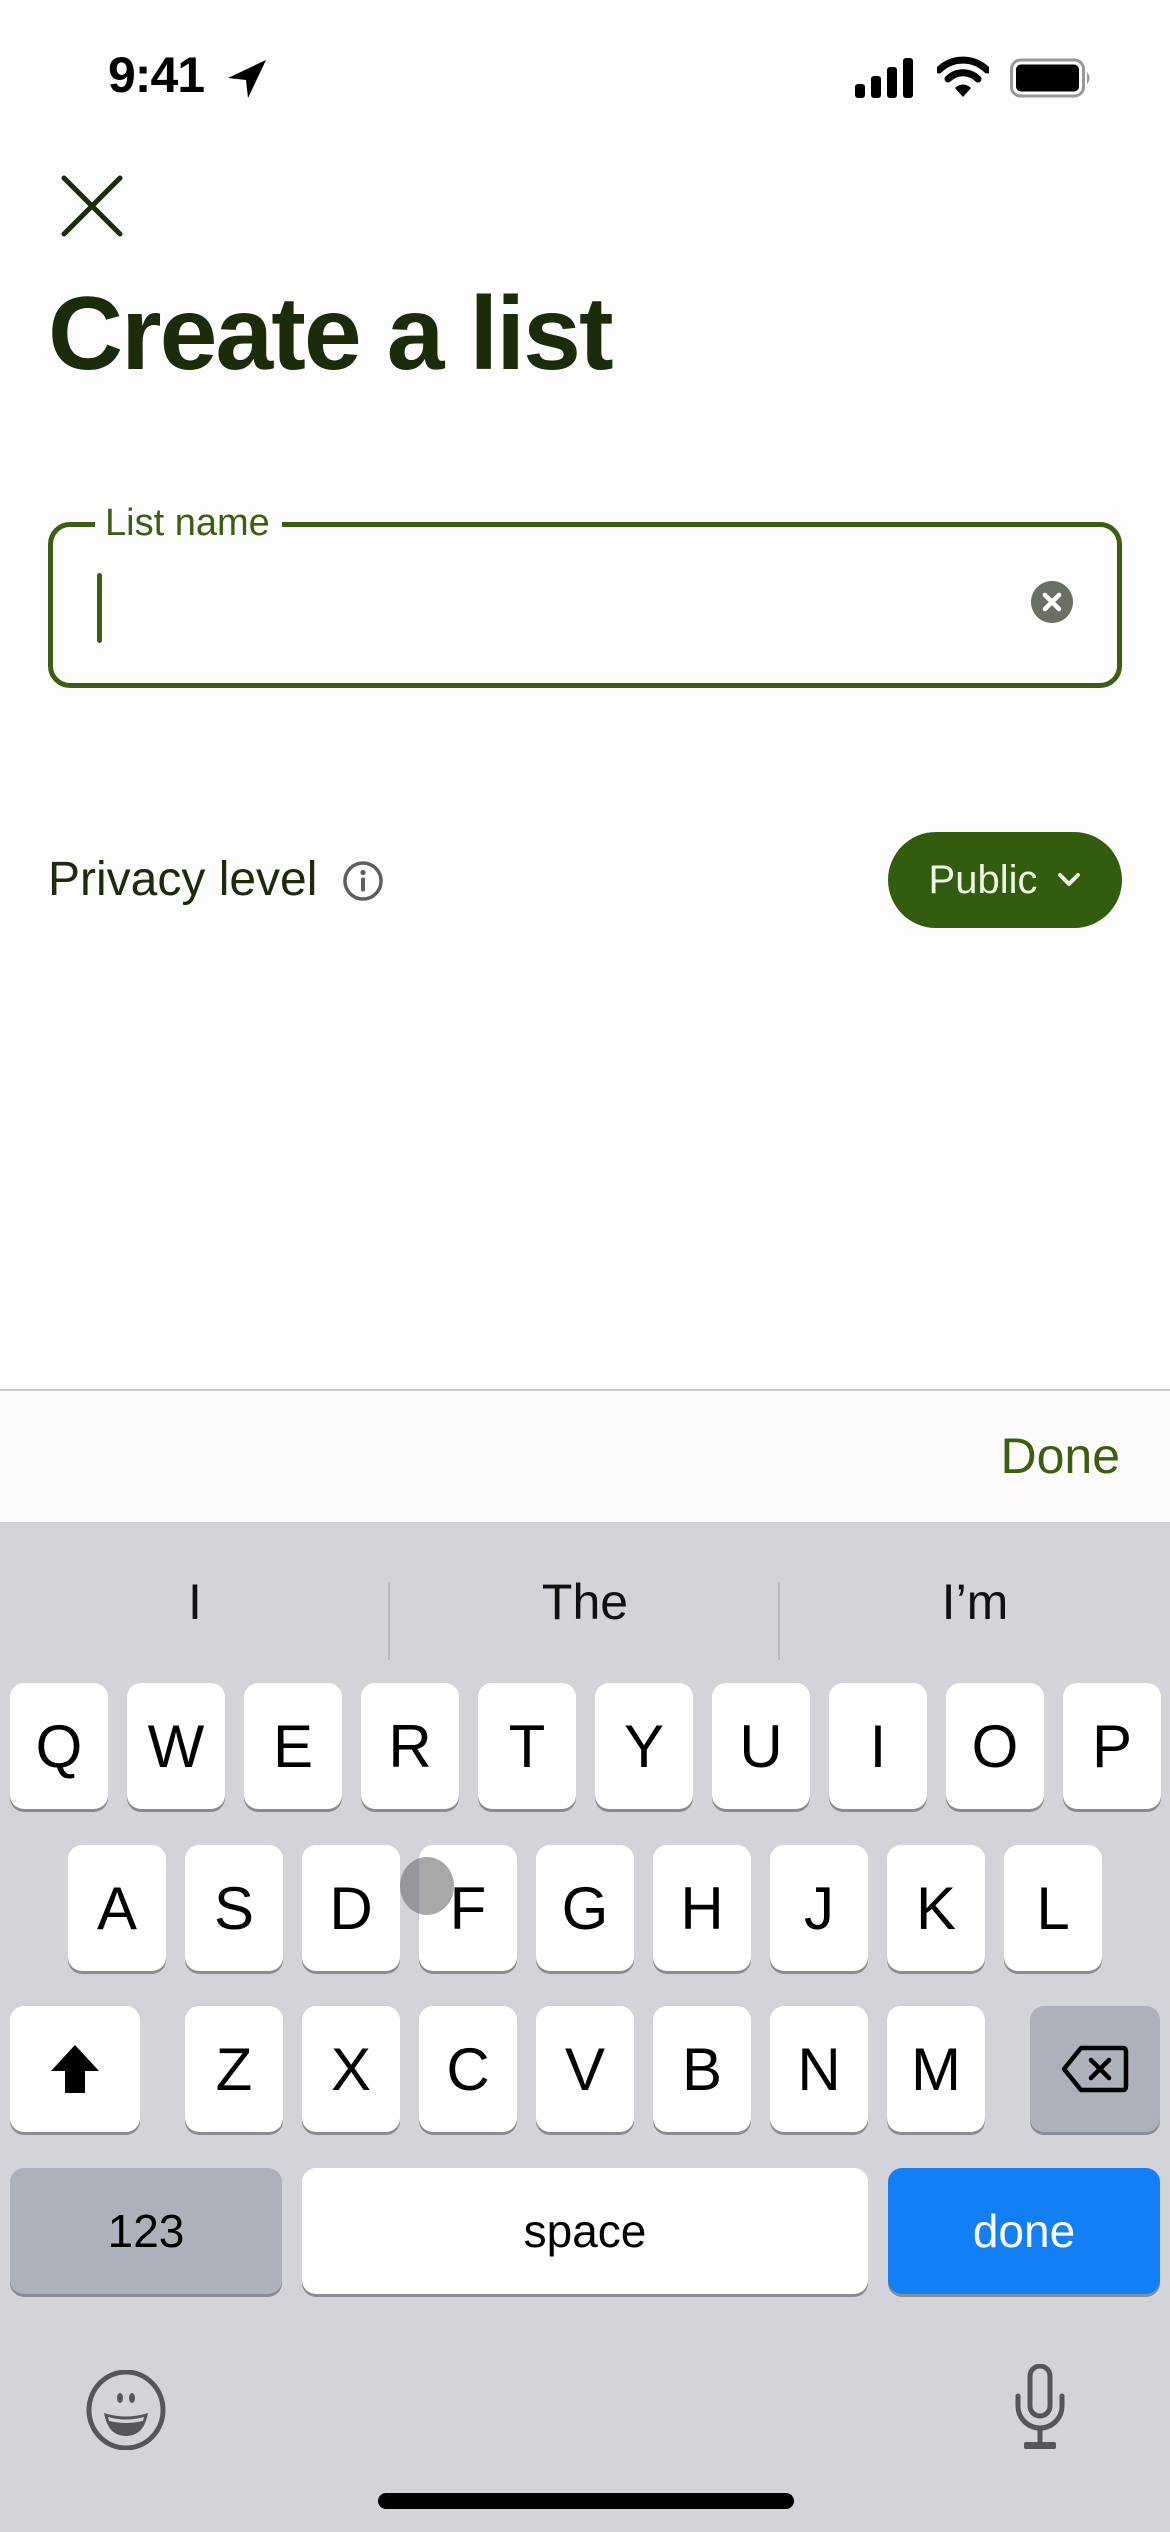 Image resolution: width=1170 pixels, height=2532 pixels. What do you see at coordinates (176, 1746) in the screenshot?
I see `key-w: W` at bounding box center [176, 1746].